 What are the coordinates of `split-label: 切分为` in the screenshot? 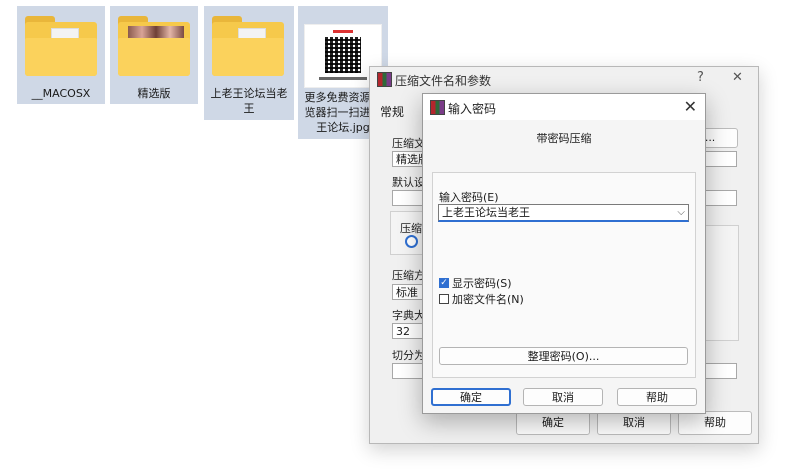 It's located at (408, 355).